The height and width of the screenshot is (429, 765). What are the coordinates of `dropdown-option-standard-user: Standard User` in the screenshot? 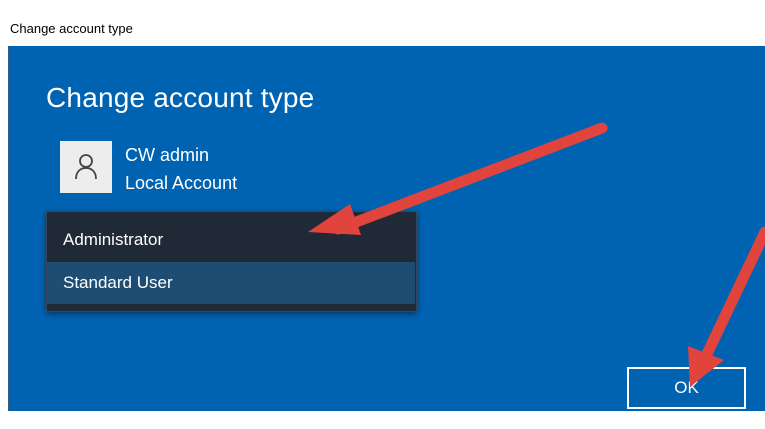 It's located at (231, 283).